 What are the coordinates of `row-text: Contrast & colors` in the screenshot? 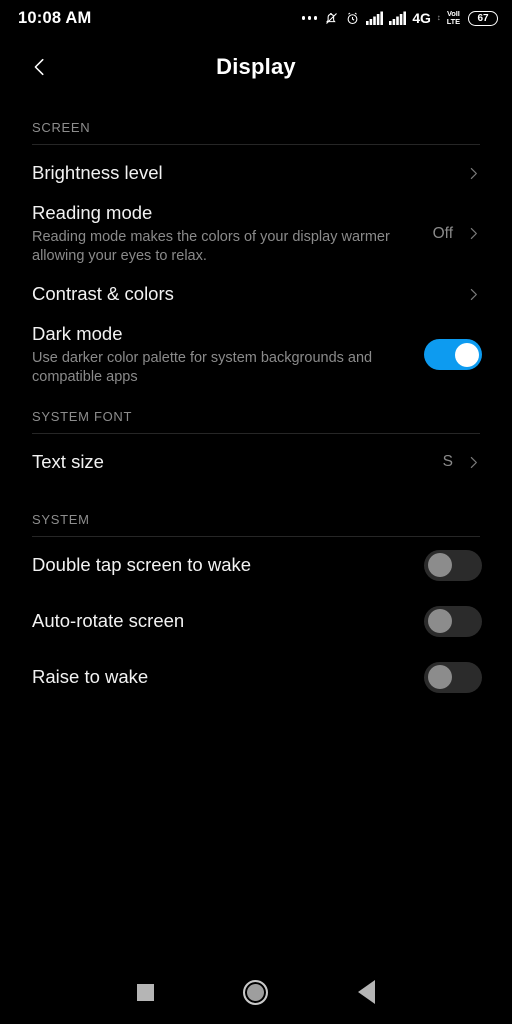 It's located at (248, 294).